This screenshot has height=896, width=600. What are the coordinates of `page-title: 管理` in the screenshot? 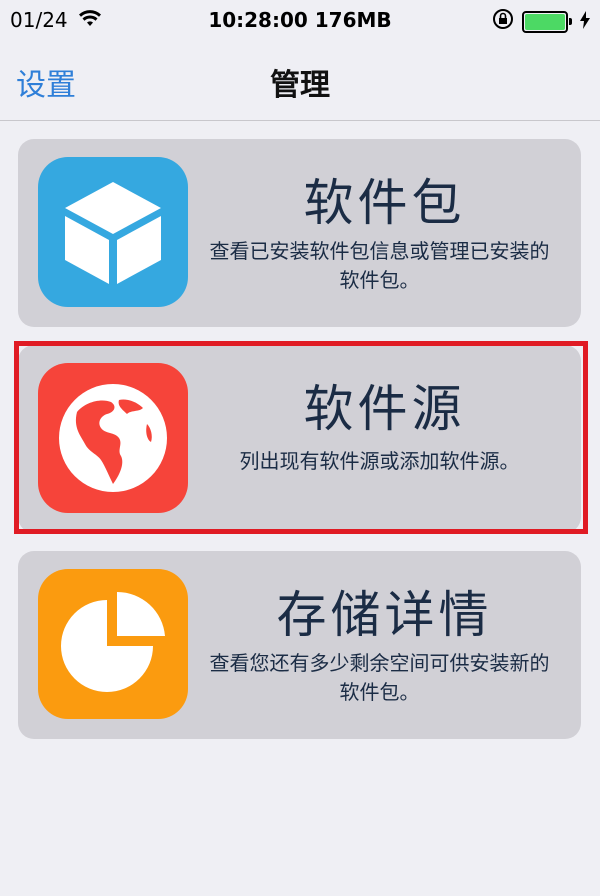 It's located at (300, 85).